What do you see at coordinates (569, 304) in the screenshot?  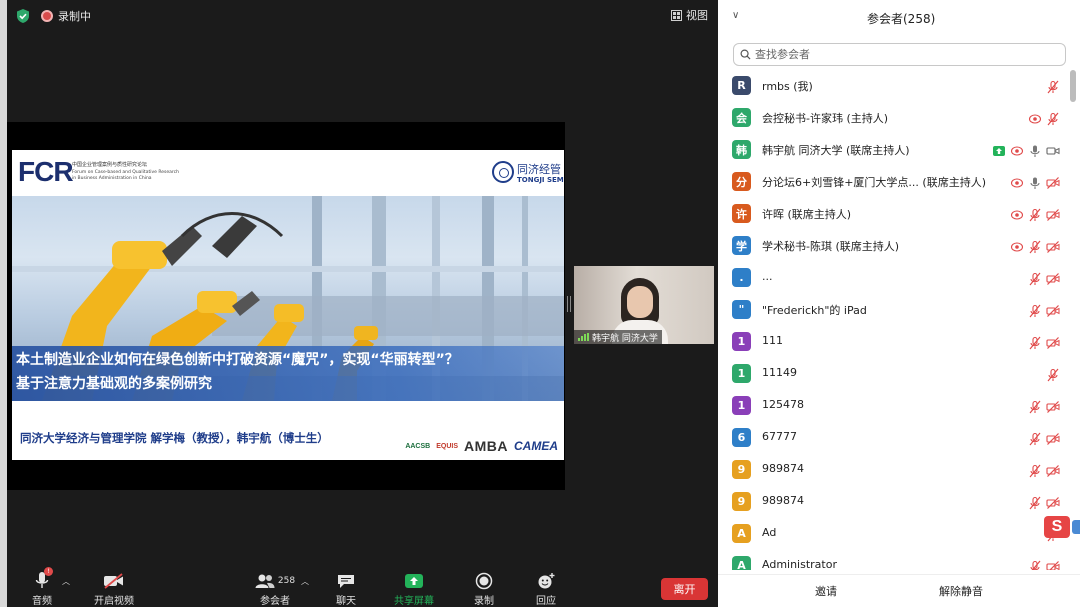 I see `split-divider-handle` at bounding box center [569, 304].